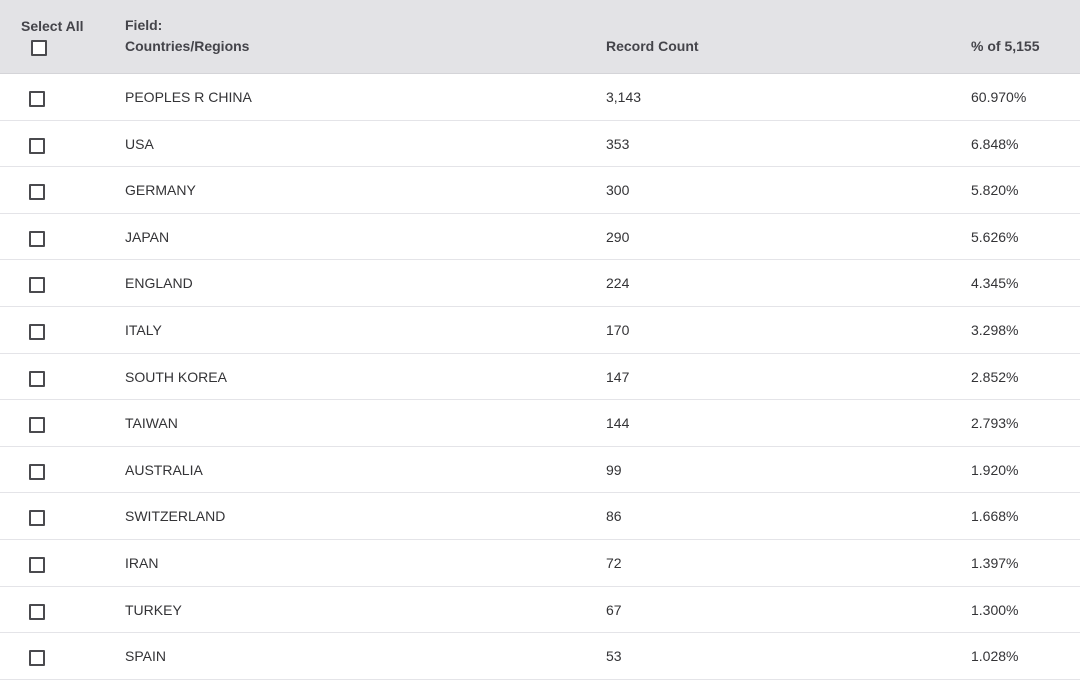 This screenshot has height=682, width=1080. Describe the element at coordinates (153, 609) in the screenshot. I see `country-cell: TURKEY` at that location.